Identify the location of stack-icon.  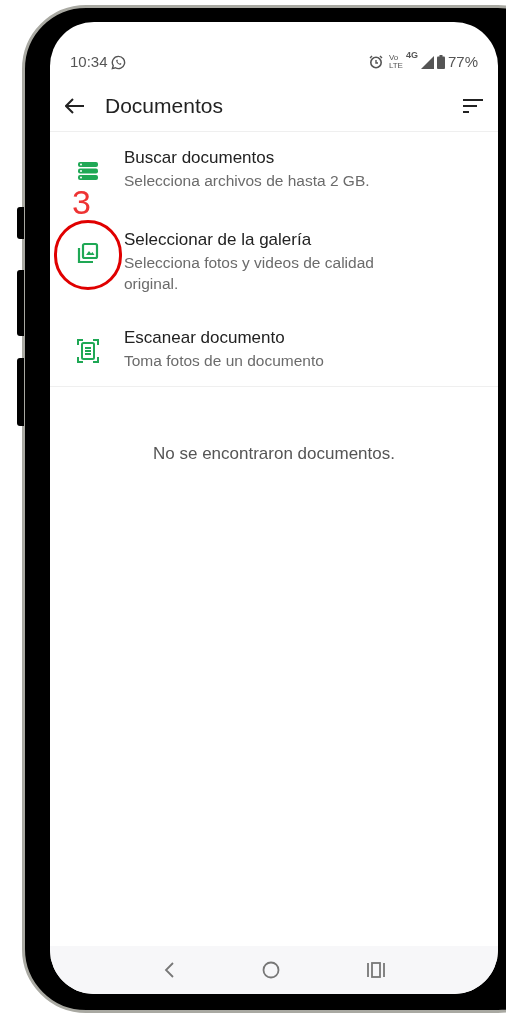
(88, 171).